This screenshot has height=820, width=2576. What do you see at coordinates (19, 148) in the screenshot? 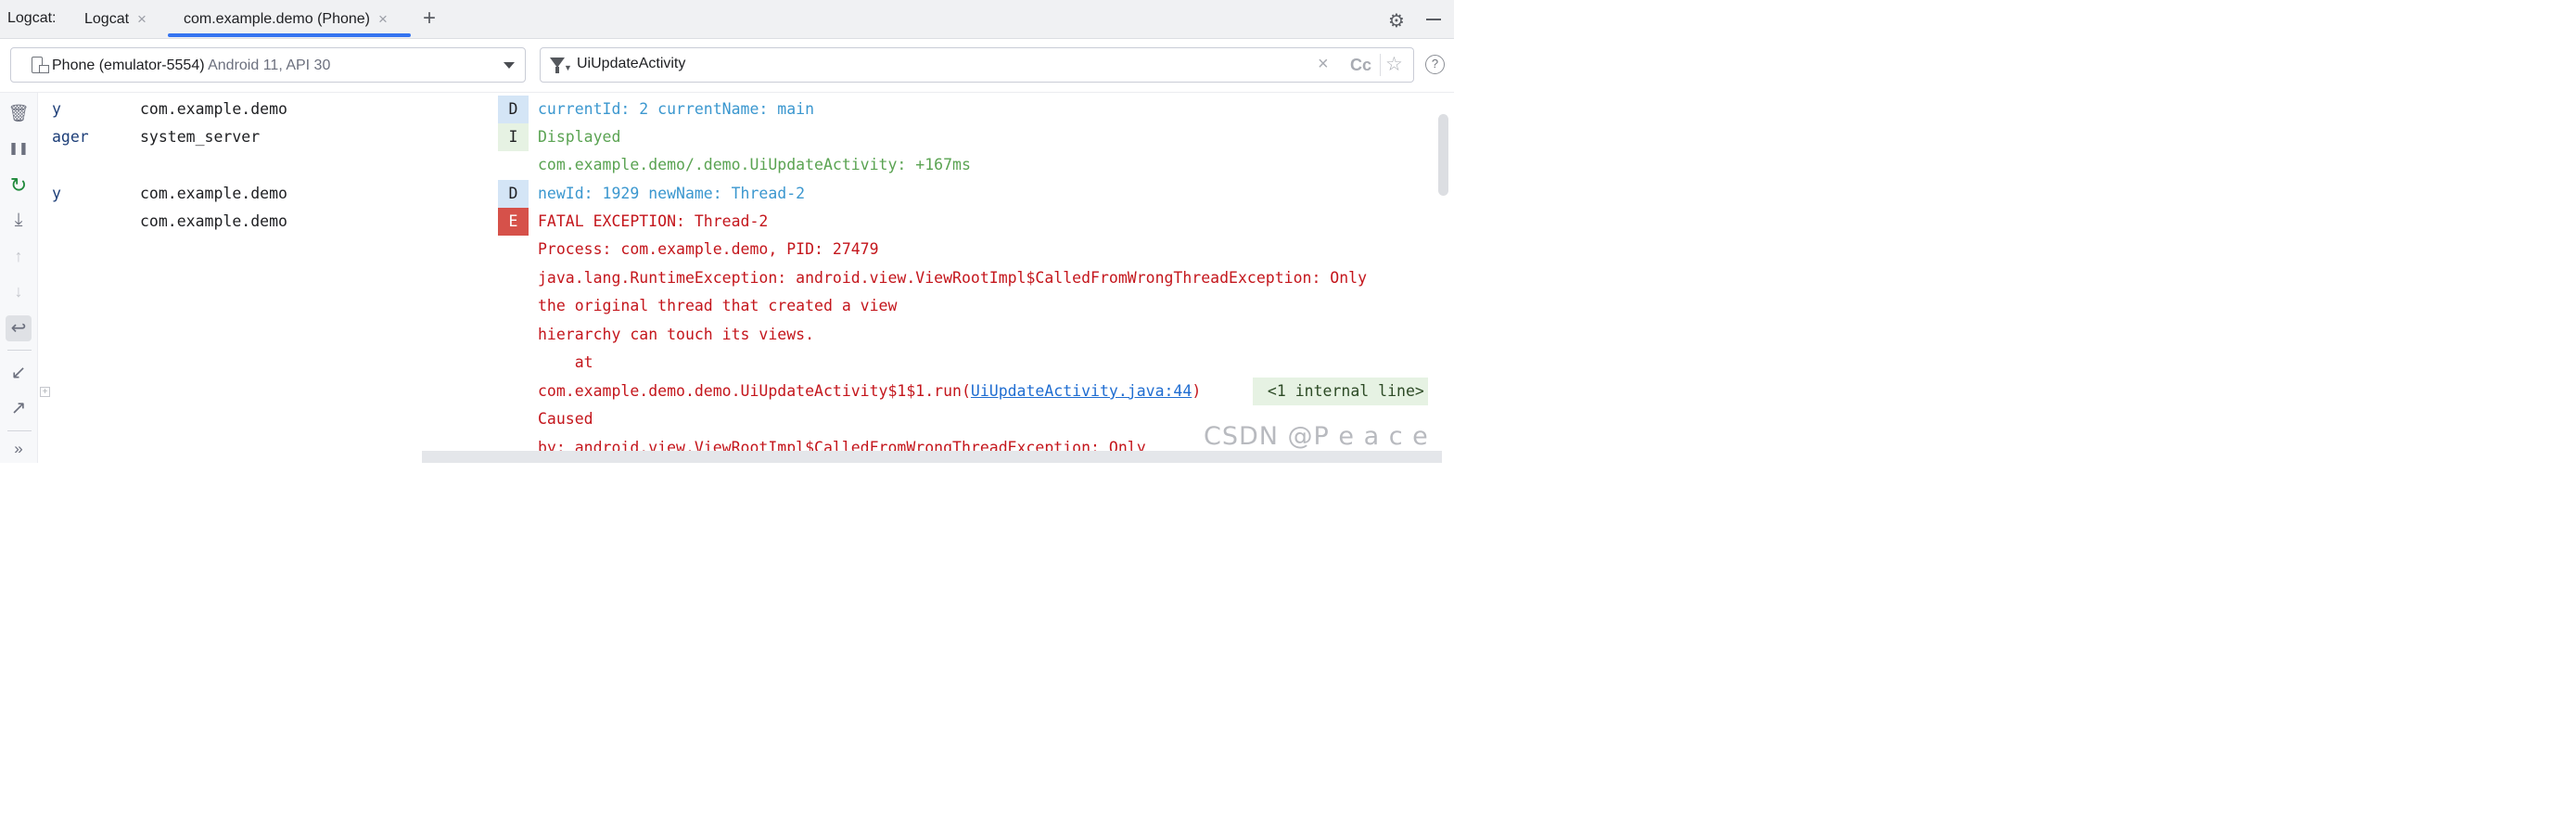
I see `pause-icon: ❚❚` at bounding box center [19, 148].